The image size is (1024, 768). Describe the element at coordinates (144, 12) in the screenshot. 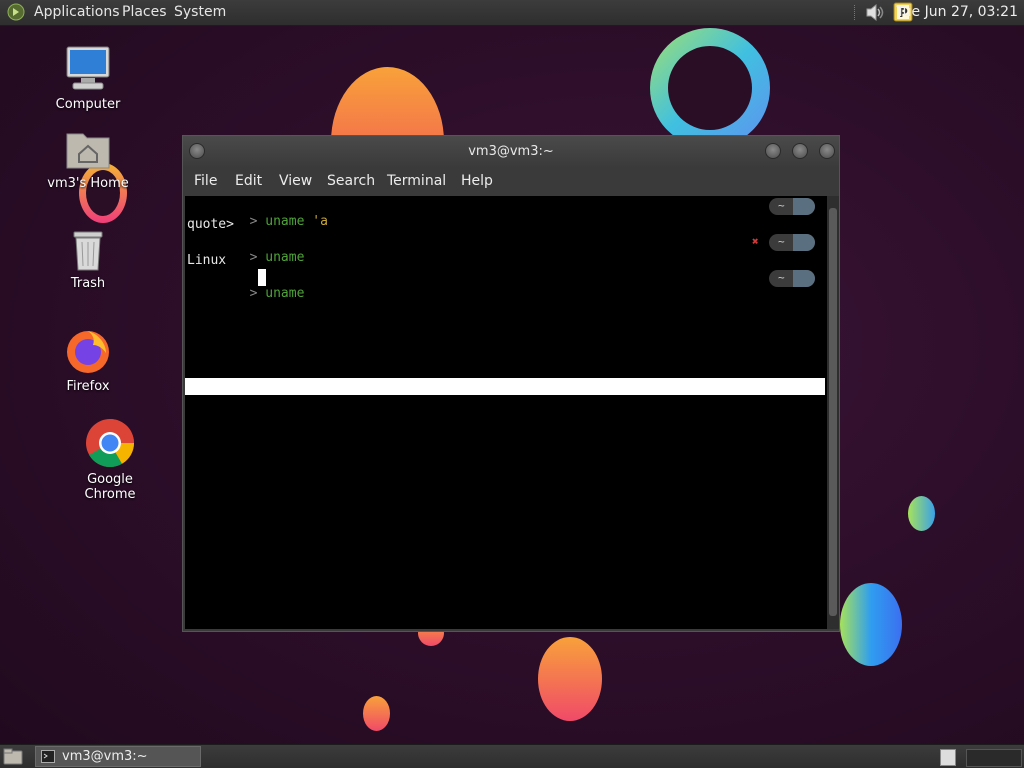

I see `menu-places: Places` at that location.